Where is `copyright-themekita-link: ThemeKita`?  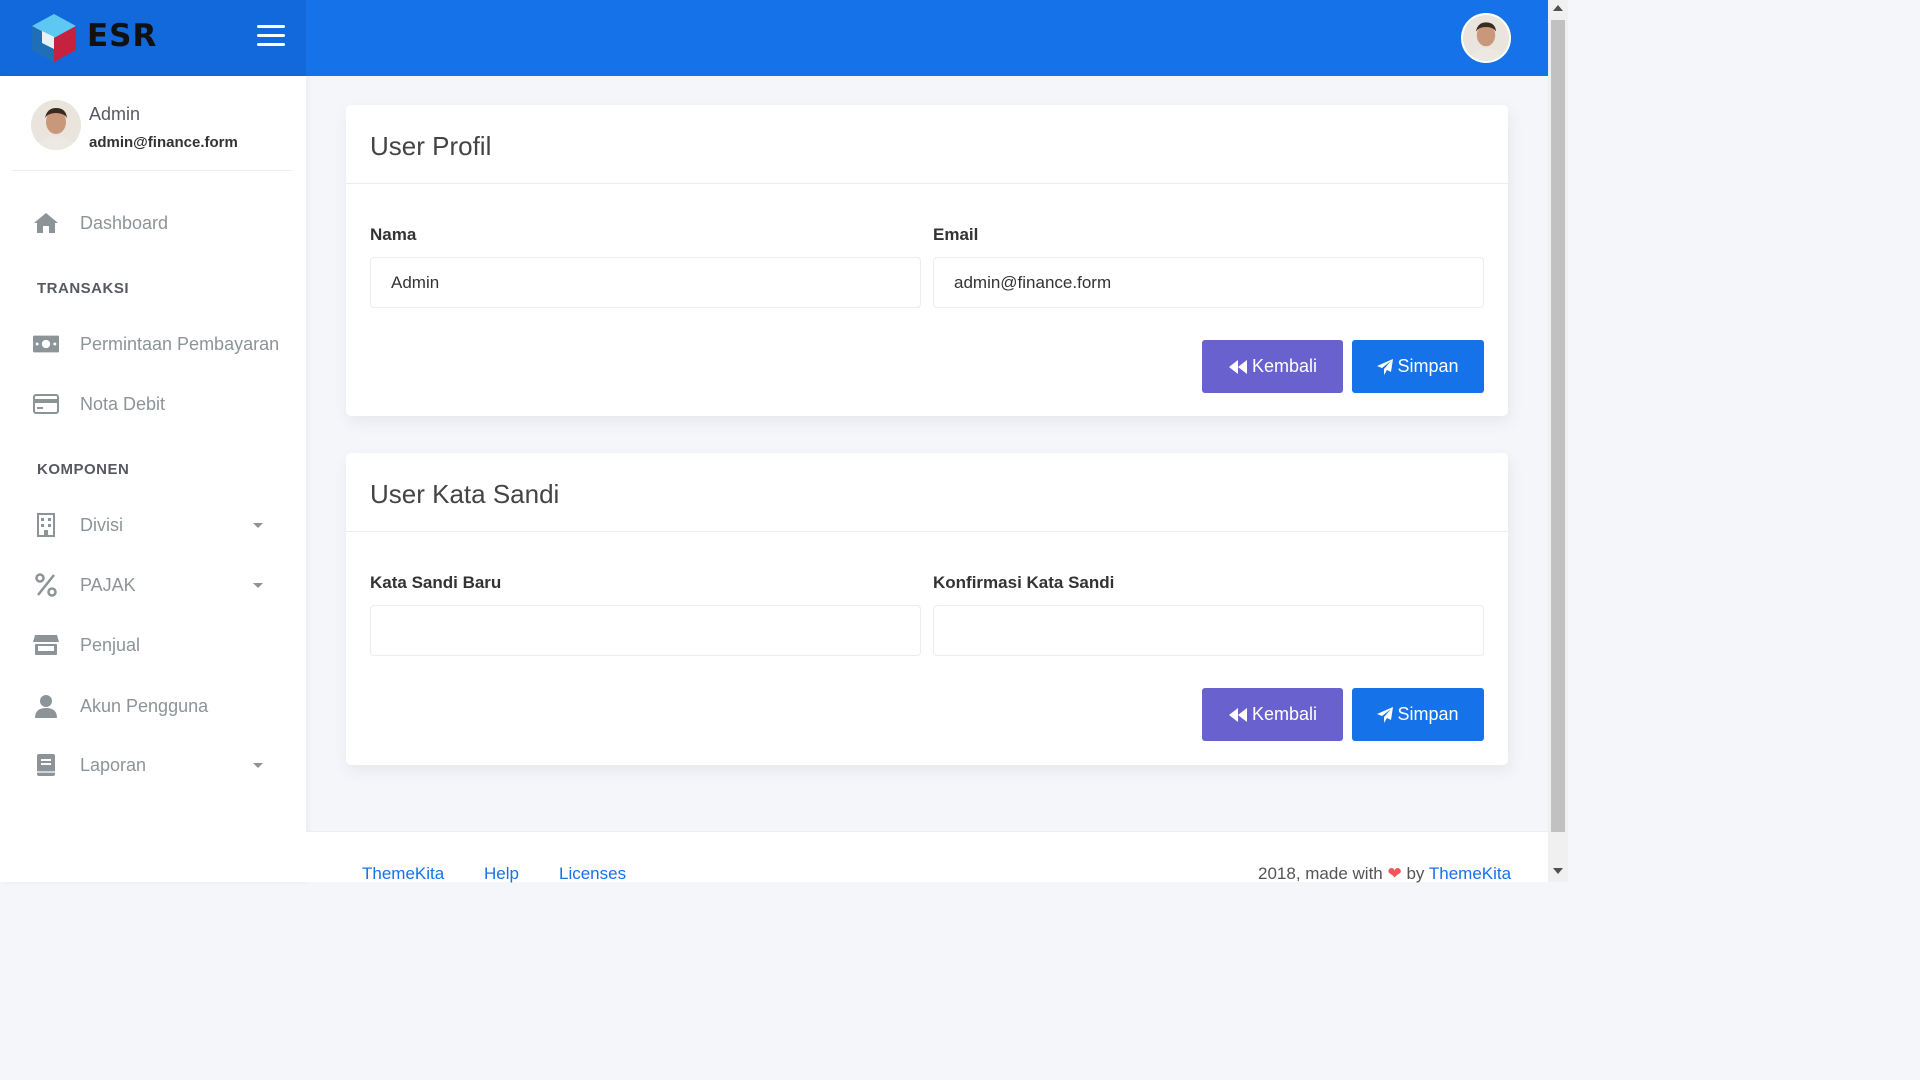
copyright-themekita-link: ThemeKita is located at coordinates (1470, 873).